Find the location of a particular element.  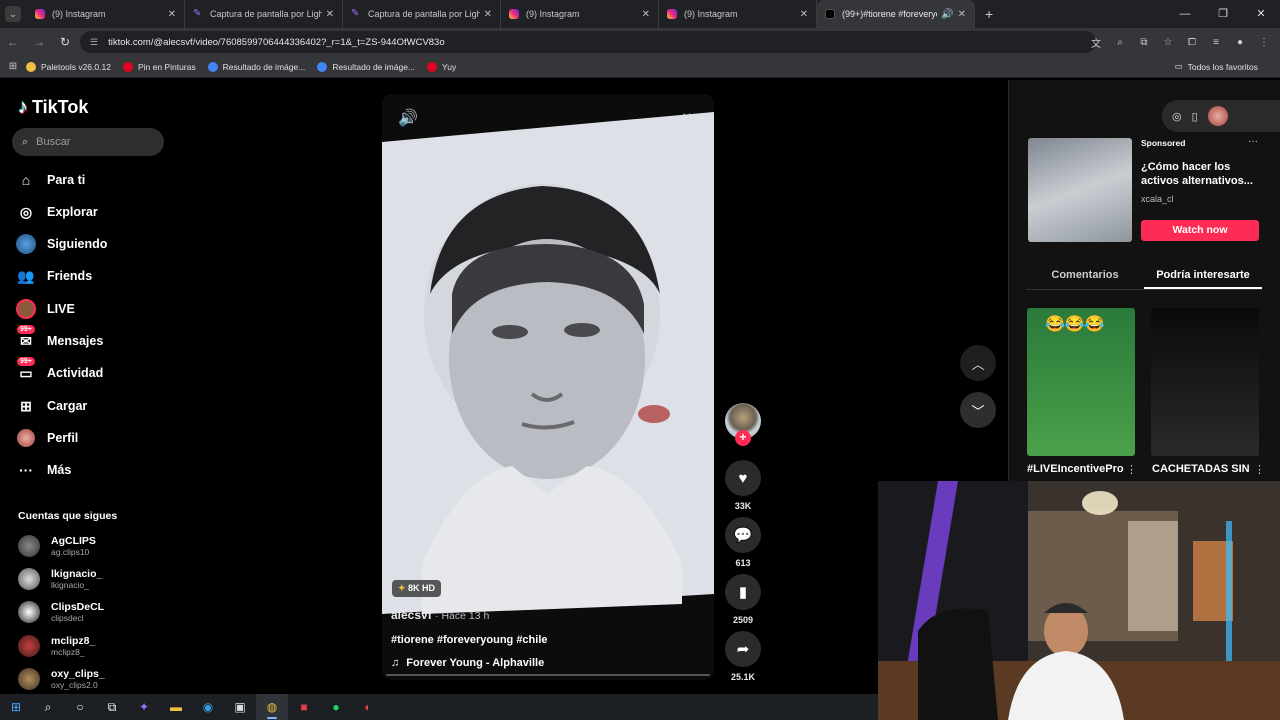

browser-tab-active: (99+)#tiorene #foreveryoun 🔊 ✕ is located at coordinates (896, 14).